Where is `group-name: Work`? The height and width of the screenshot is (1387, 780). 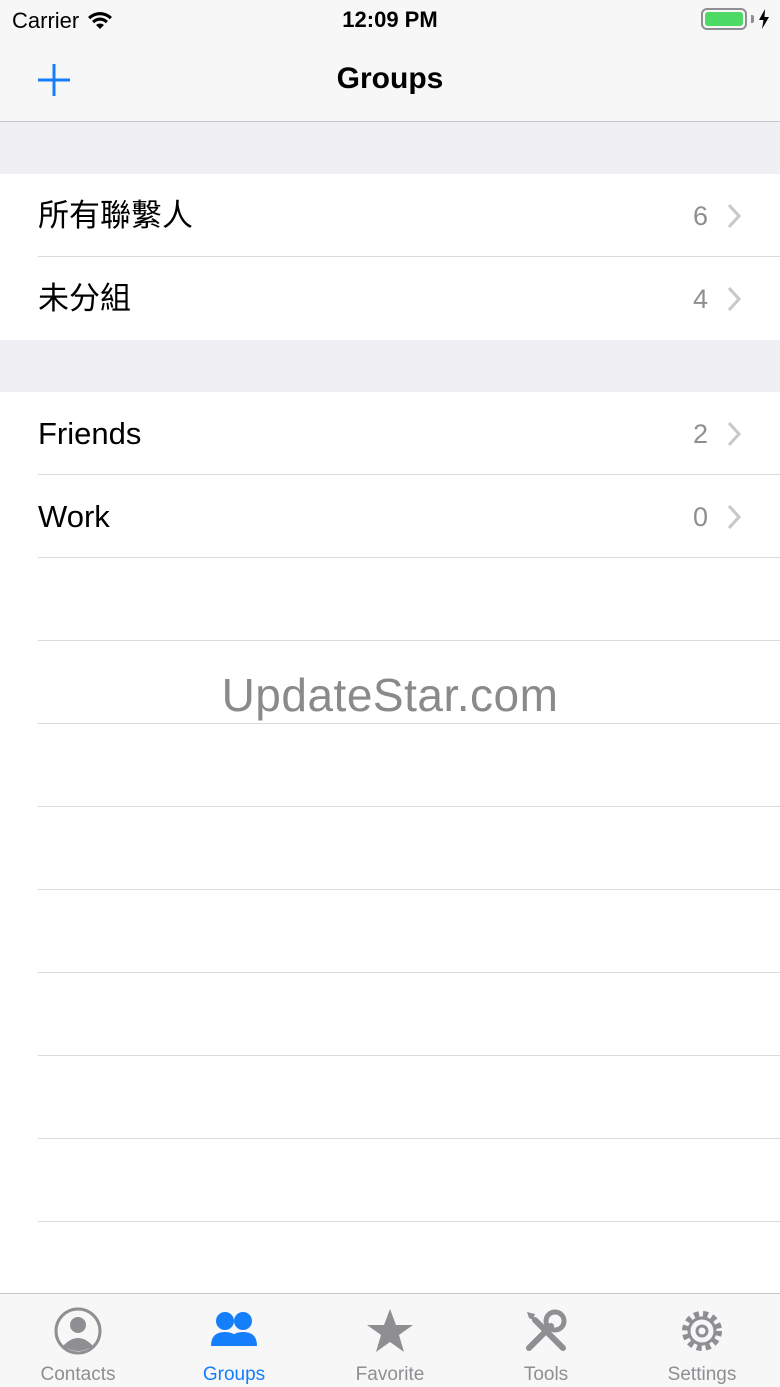 group-name: Work is located at coordinates (74, 516).